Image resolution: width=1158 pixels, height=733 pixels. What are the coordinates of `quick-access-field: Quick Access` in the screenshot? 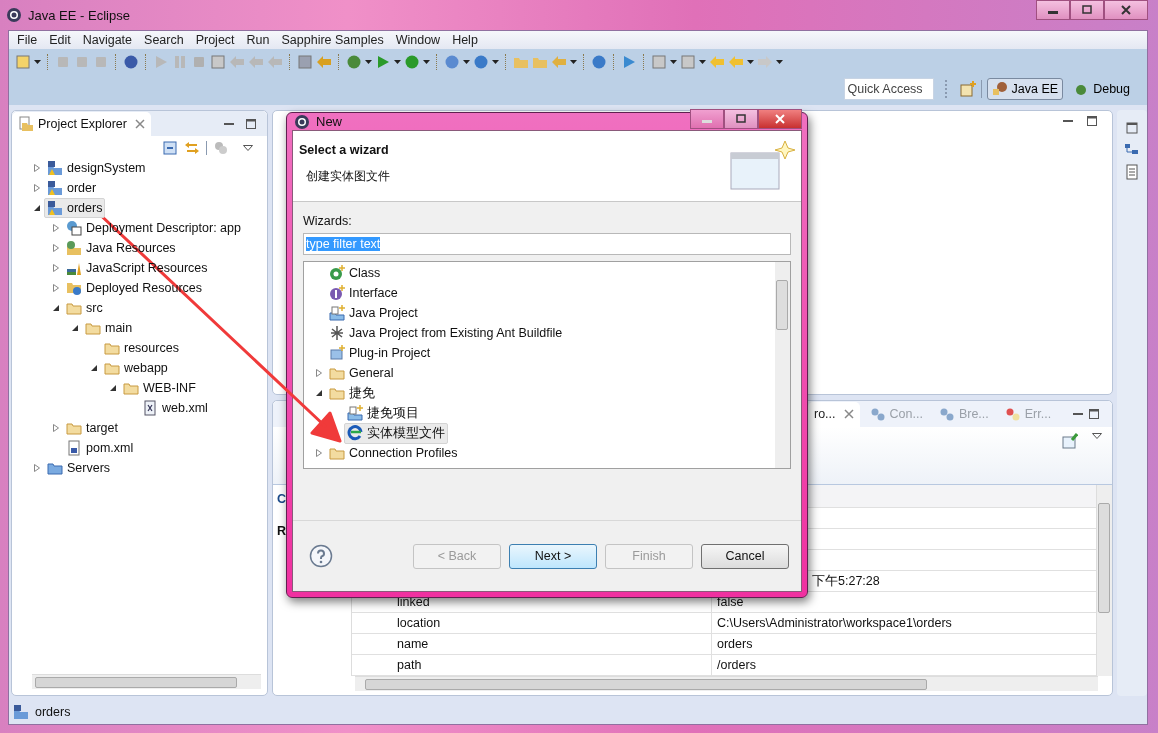 It's located at (888, 89).